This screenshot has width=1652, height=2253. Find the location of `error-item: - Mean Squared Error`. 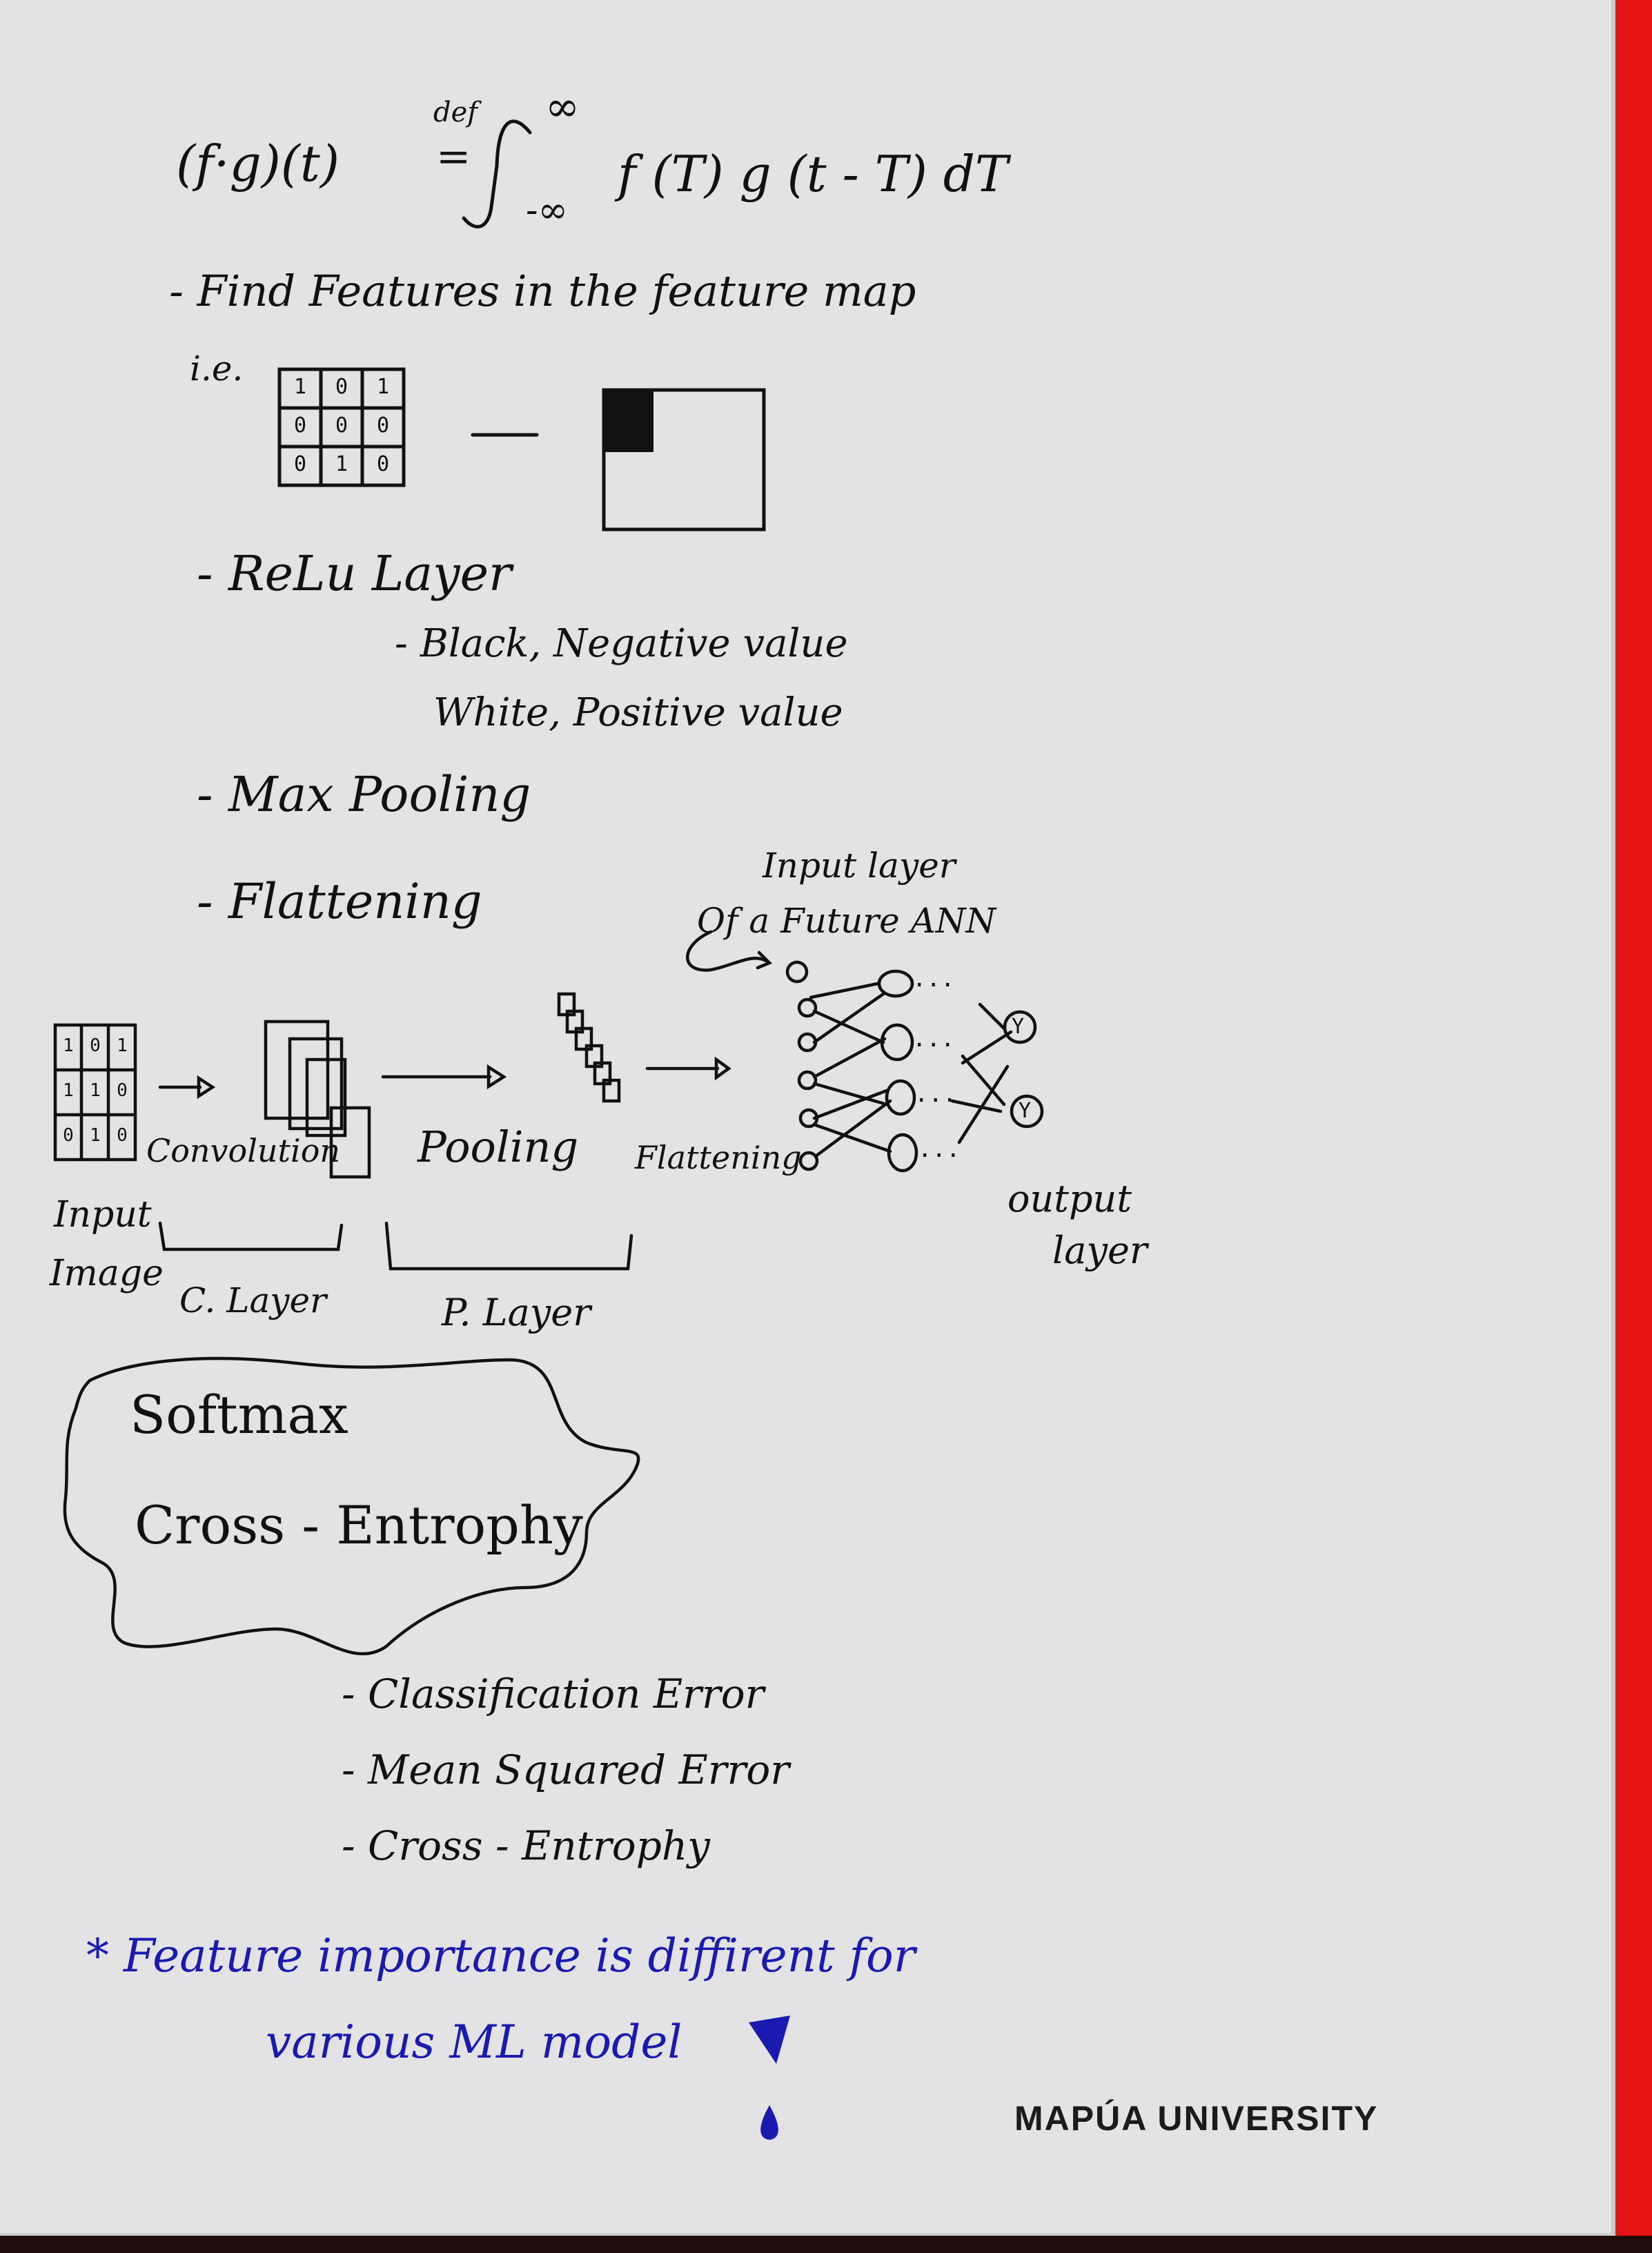

error-item: - Mean Squared Error is located at coordinates (565, 1770).